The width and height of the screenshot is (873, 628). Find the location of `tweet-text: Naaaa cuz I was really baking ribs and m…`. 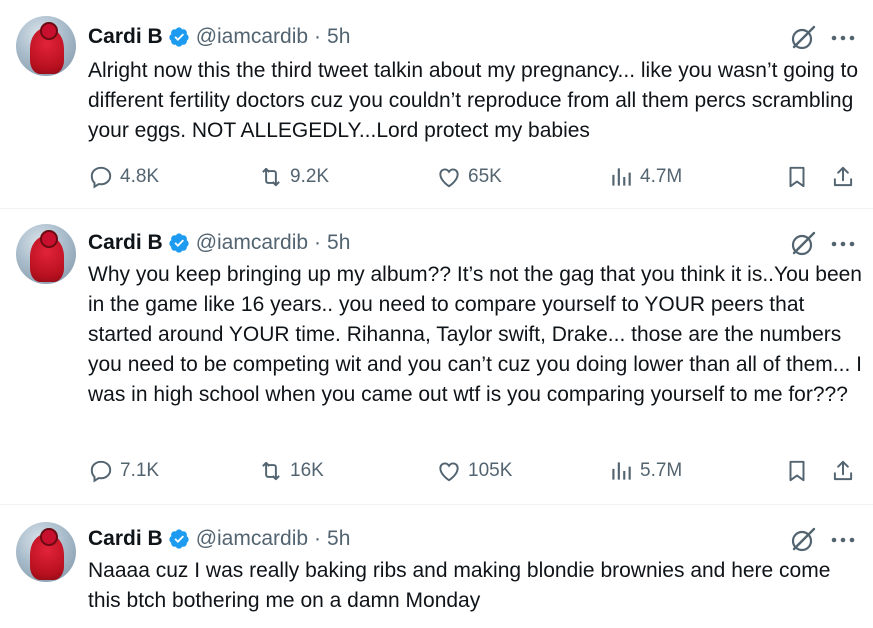

tweet-text: Naaaa cuz I was really baking ribs and m… is located at coordinates (459, 585).